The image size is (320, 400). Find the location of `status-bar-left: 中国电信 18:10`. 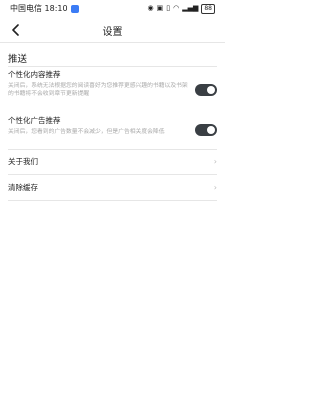

status-bar-left: 中国电信 18:10 is located at coordinates (44, 8).